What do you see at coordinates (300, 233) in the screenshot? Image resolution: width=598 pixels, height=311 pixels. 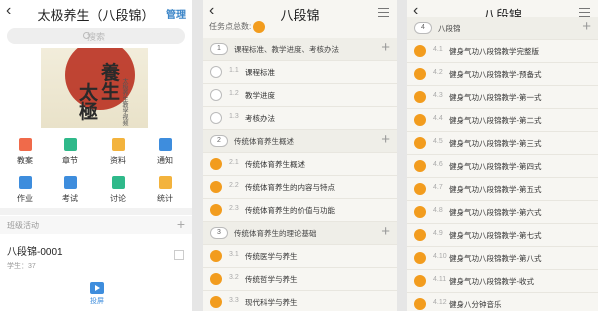 I see `chapter-row: 3 传统体育养生的理论基础 +` at bounding box center [300, 233].